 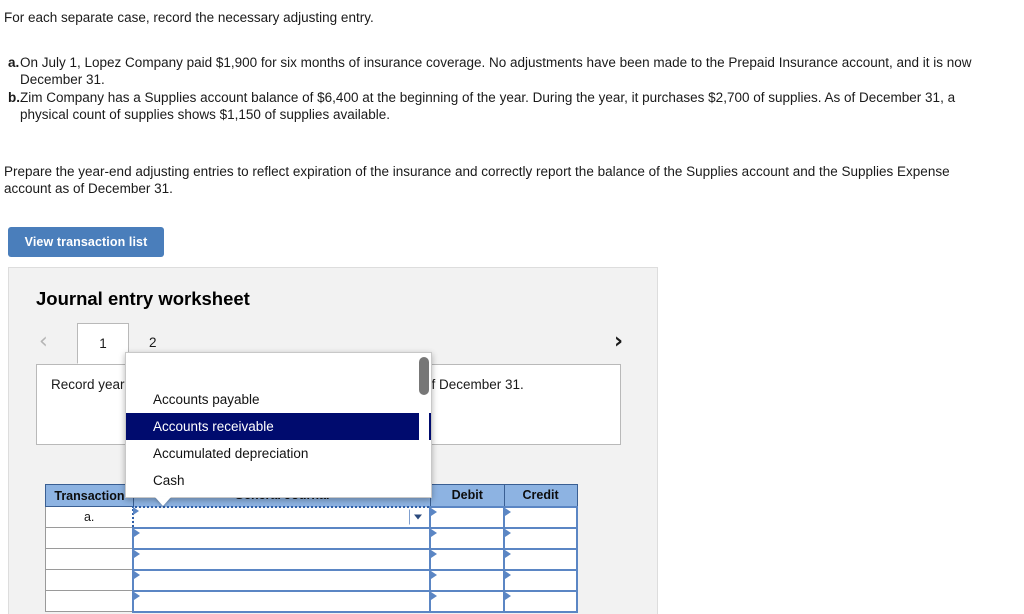 What do you see at coordinates (14, 62) in the screenshot?
I see `case-letter-a: a.` at bounding box center [14, 62].